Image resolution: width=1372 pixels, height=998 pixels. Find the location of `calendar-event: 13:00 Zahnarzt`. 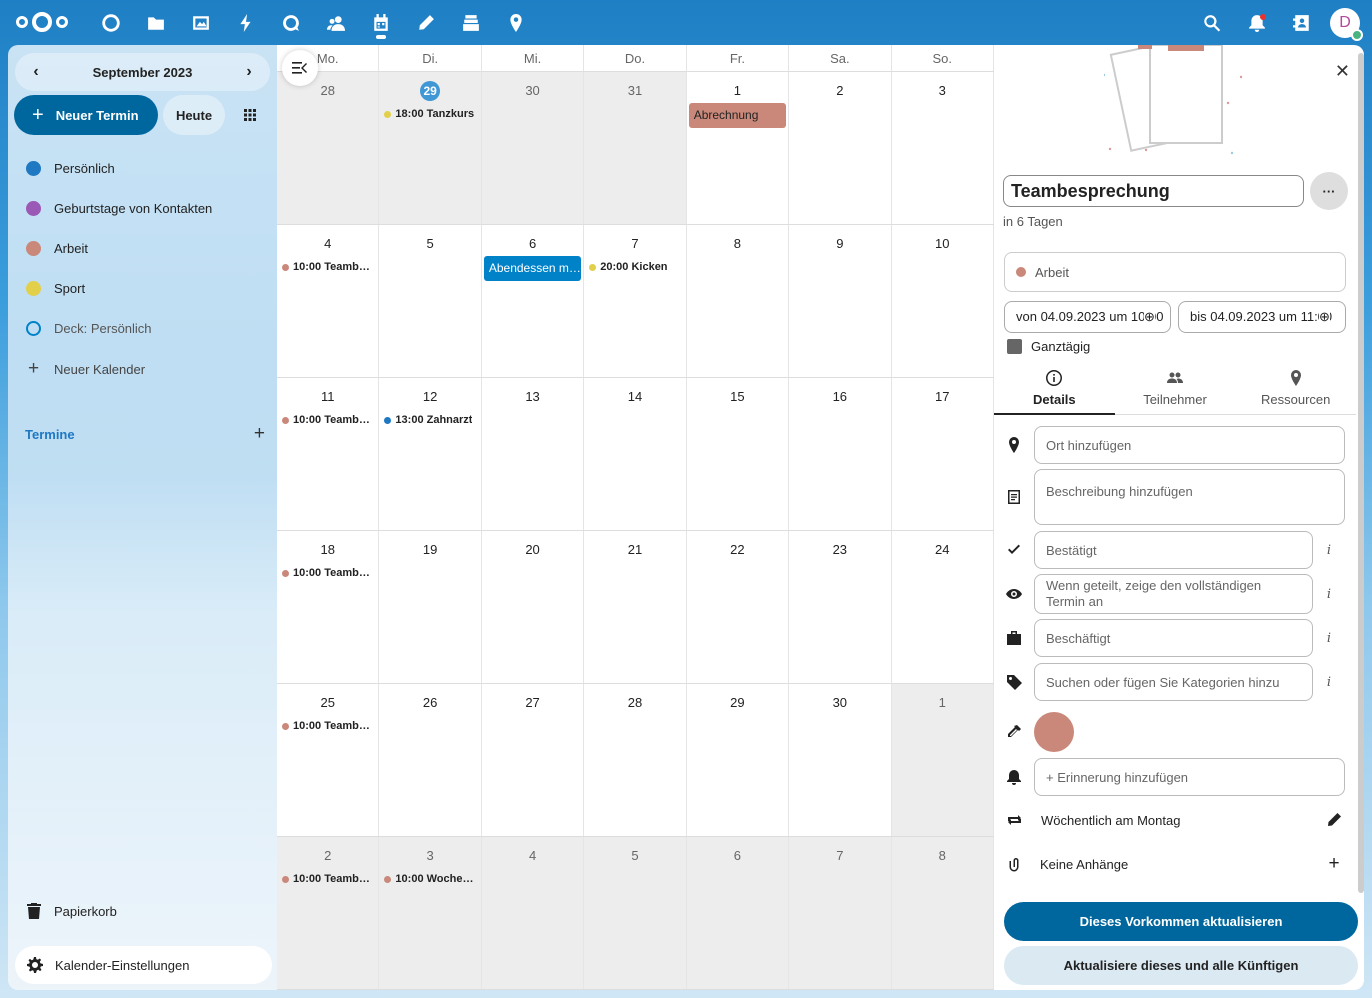

calendar-event: 13:00 Zahnarzt is located at coordinates (430, 420).